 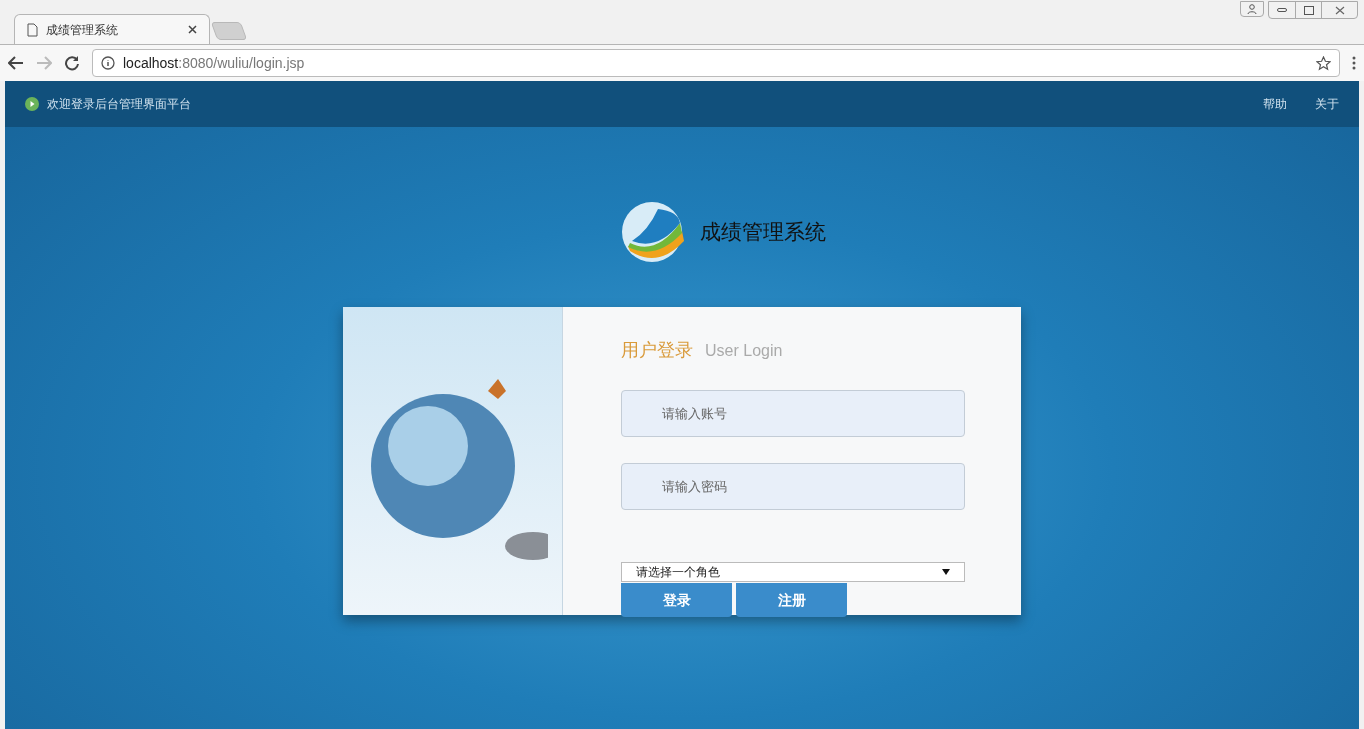 What do you see at coordinates (716, 63) in the screenshot?
I see `address-bar: localhost:8080/wuliu/login.jsp` at bounding box center [716, 63].